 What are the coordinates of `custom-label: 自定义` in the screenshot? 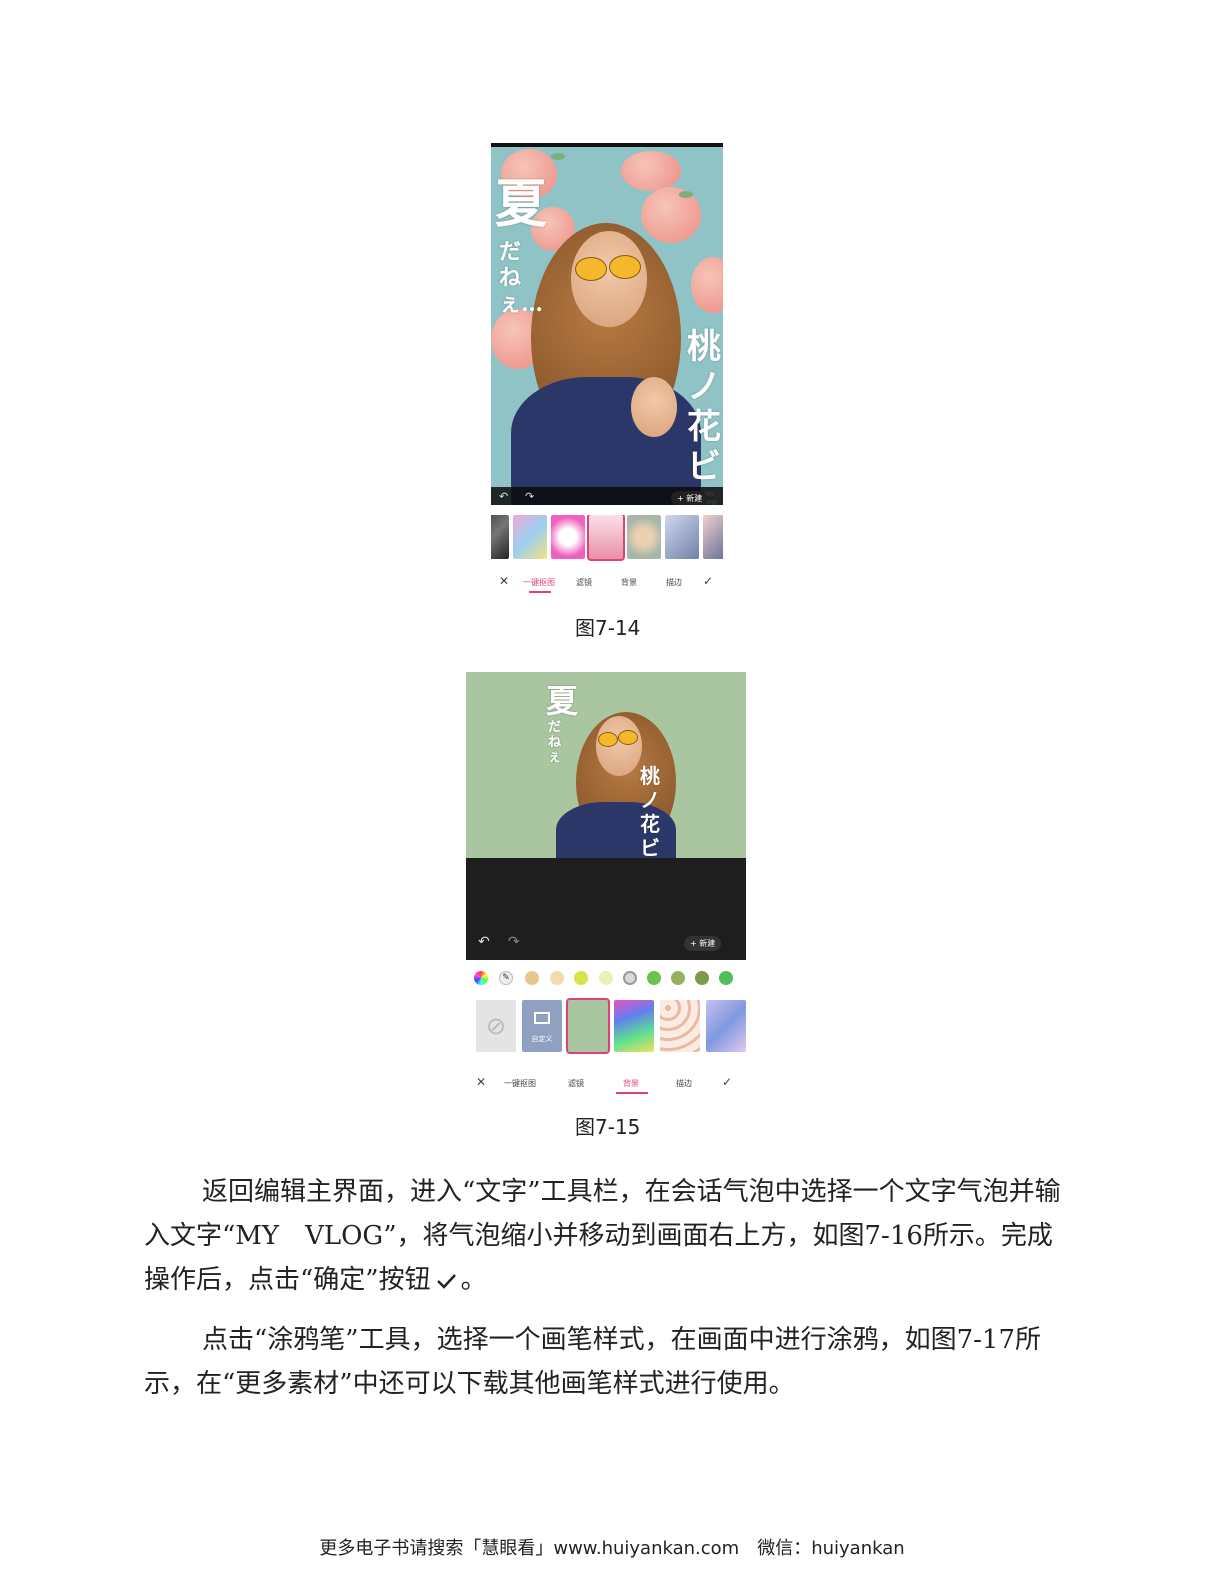 It's located at (542, 1039).